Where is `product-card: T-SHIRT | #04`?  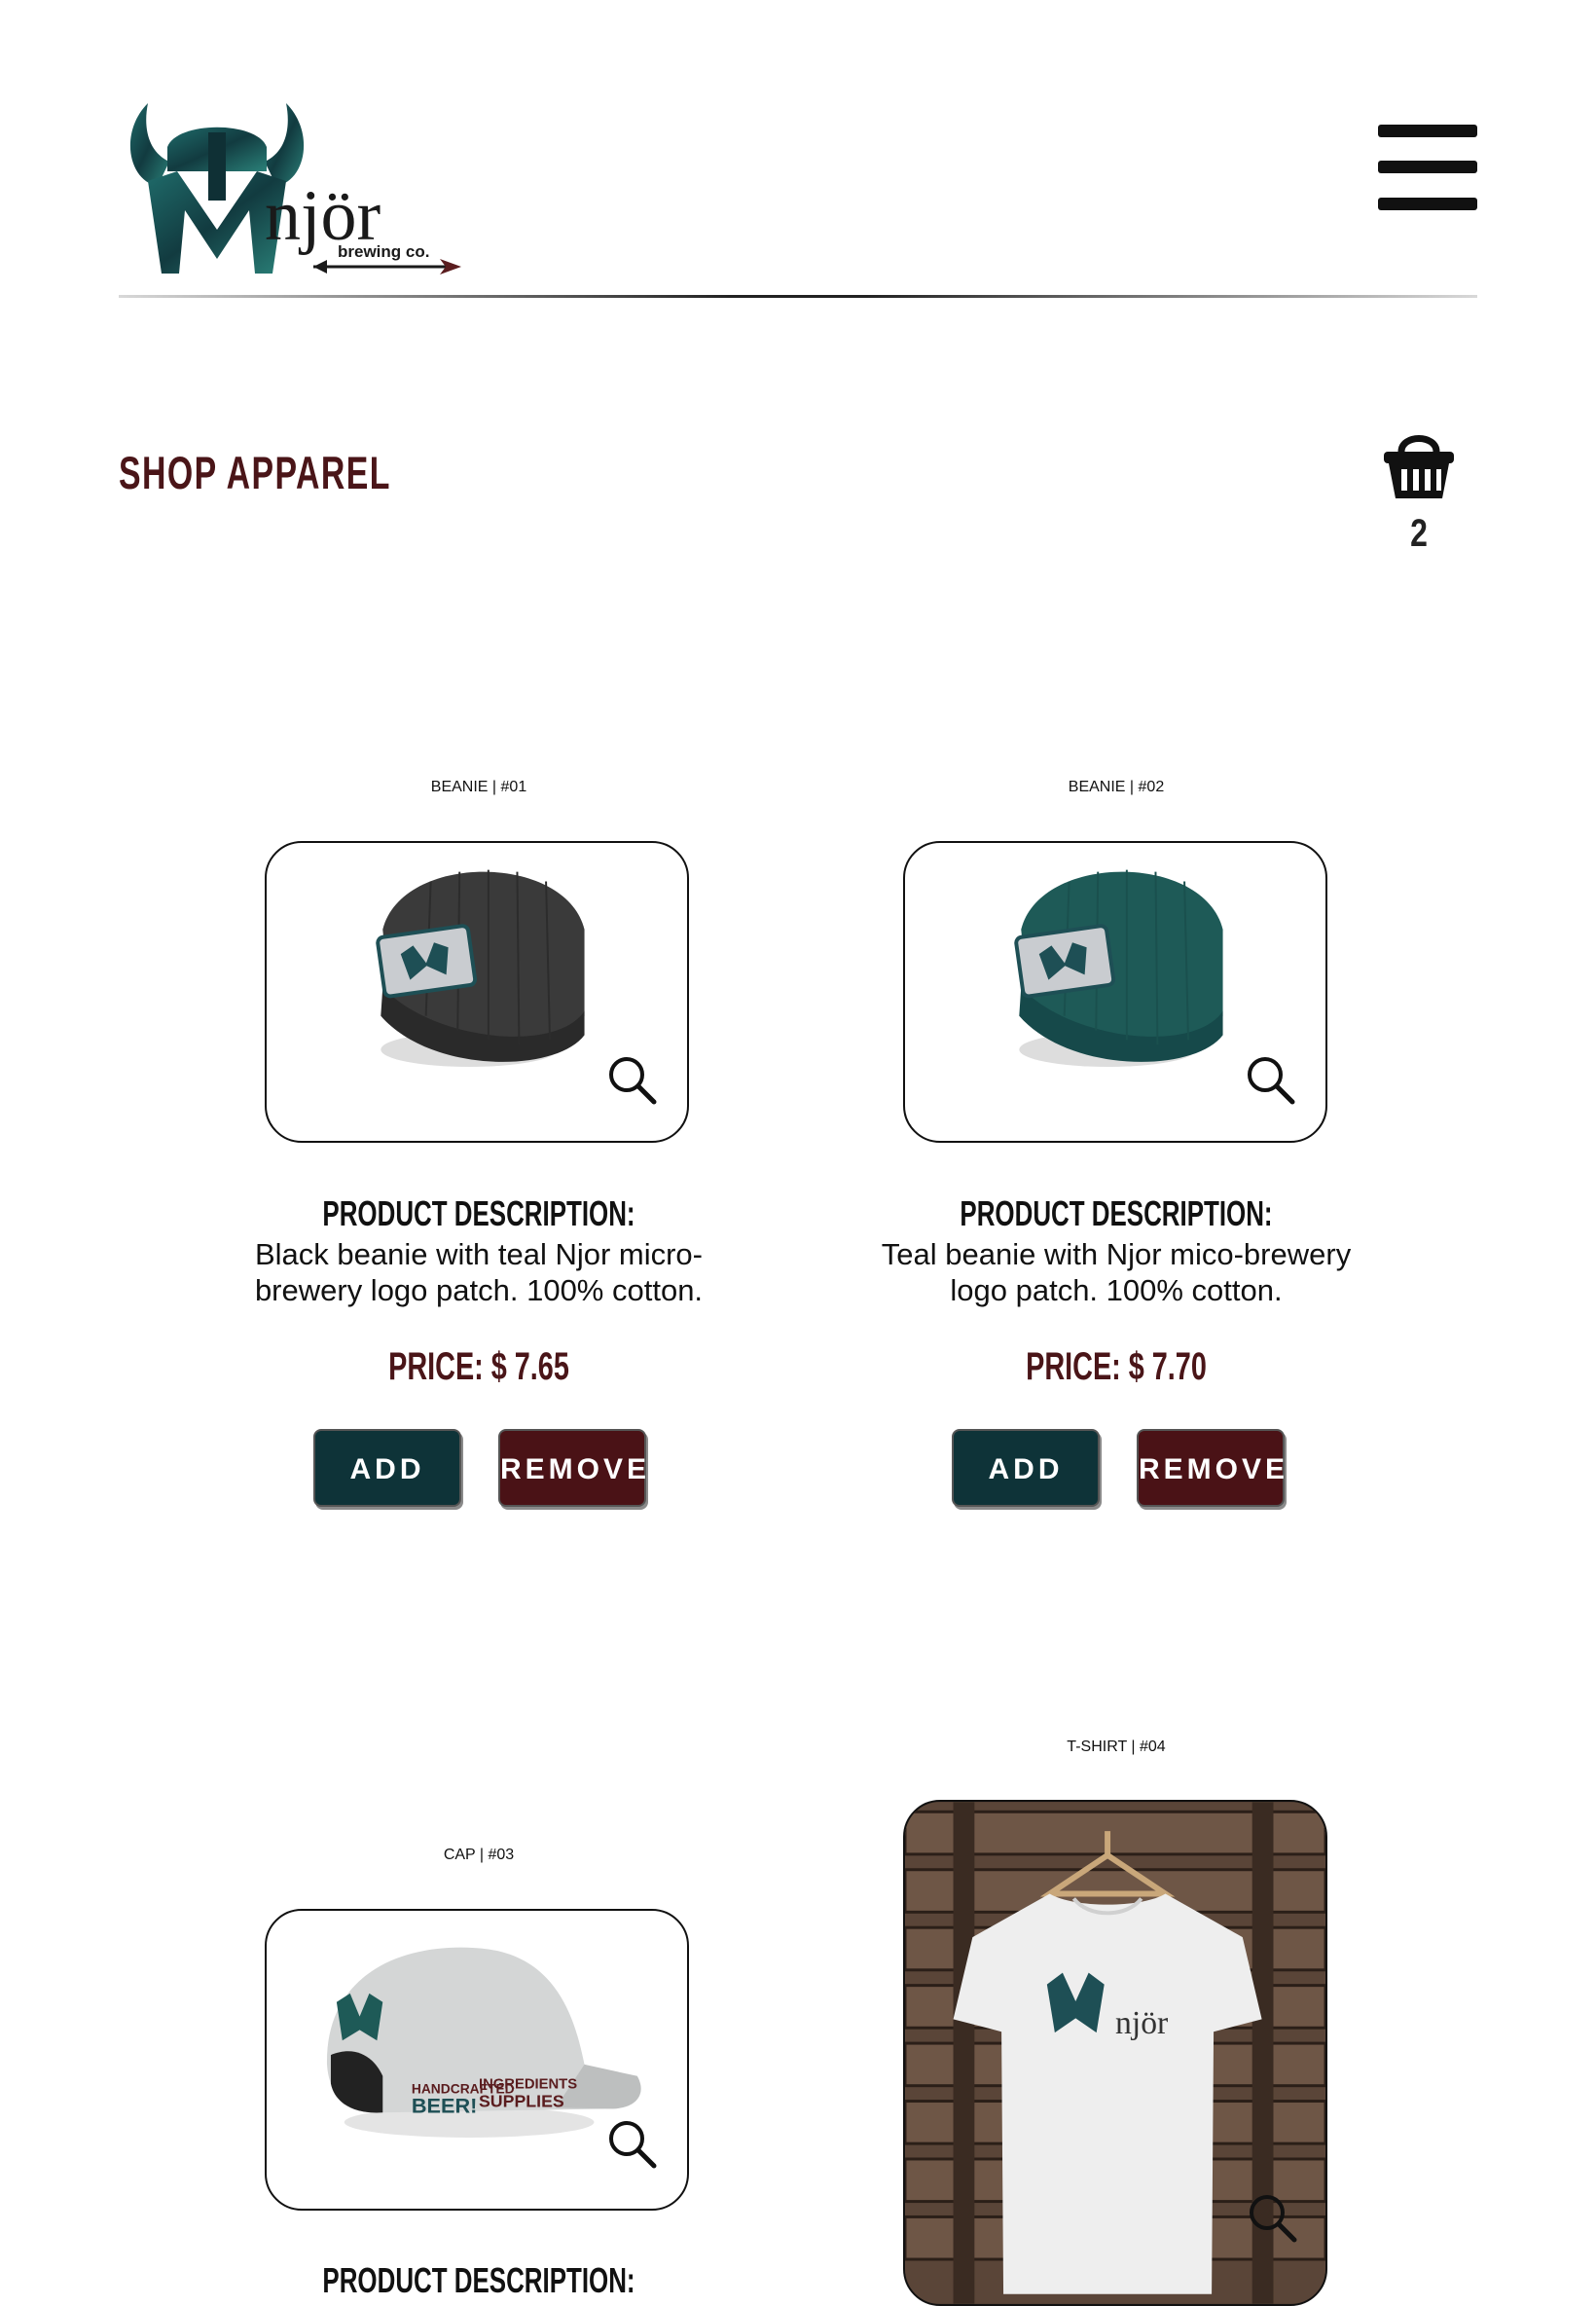
product-card: T-SHIRT | #04 is located at coordinates (1116, 1748).